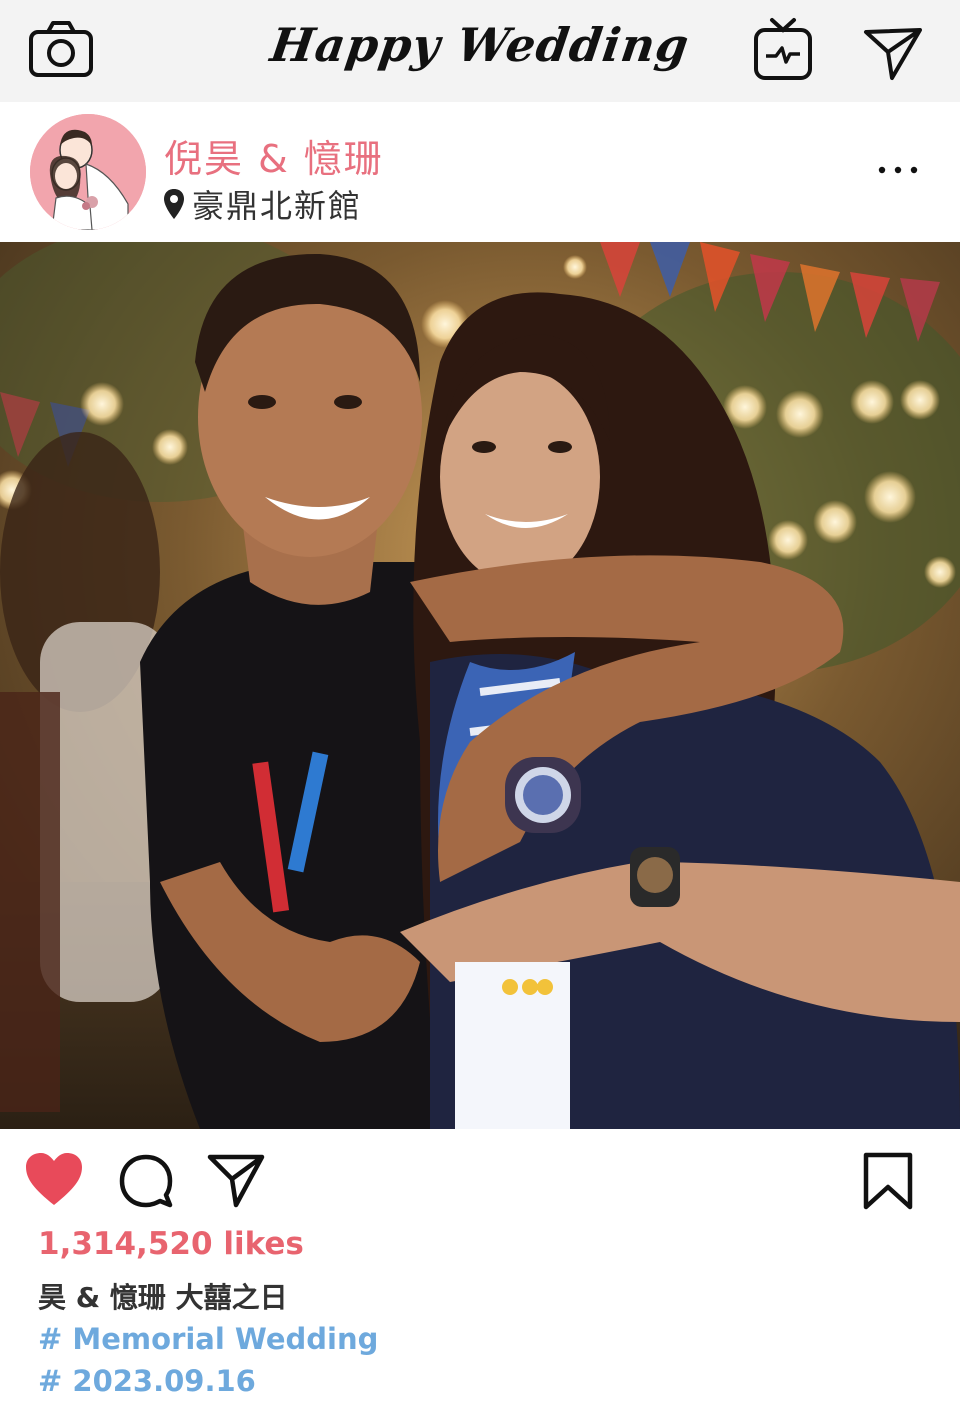 Image resolution: width=960 pixels, height=1427 pixels. What do you see at coordinates (171, 1244) in the screenshot?
I see `likes-count: 1,314,520 likes` at bounding box center [171, 1244].